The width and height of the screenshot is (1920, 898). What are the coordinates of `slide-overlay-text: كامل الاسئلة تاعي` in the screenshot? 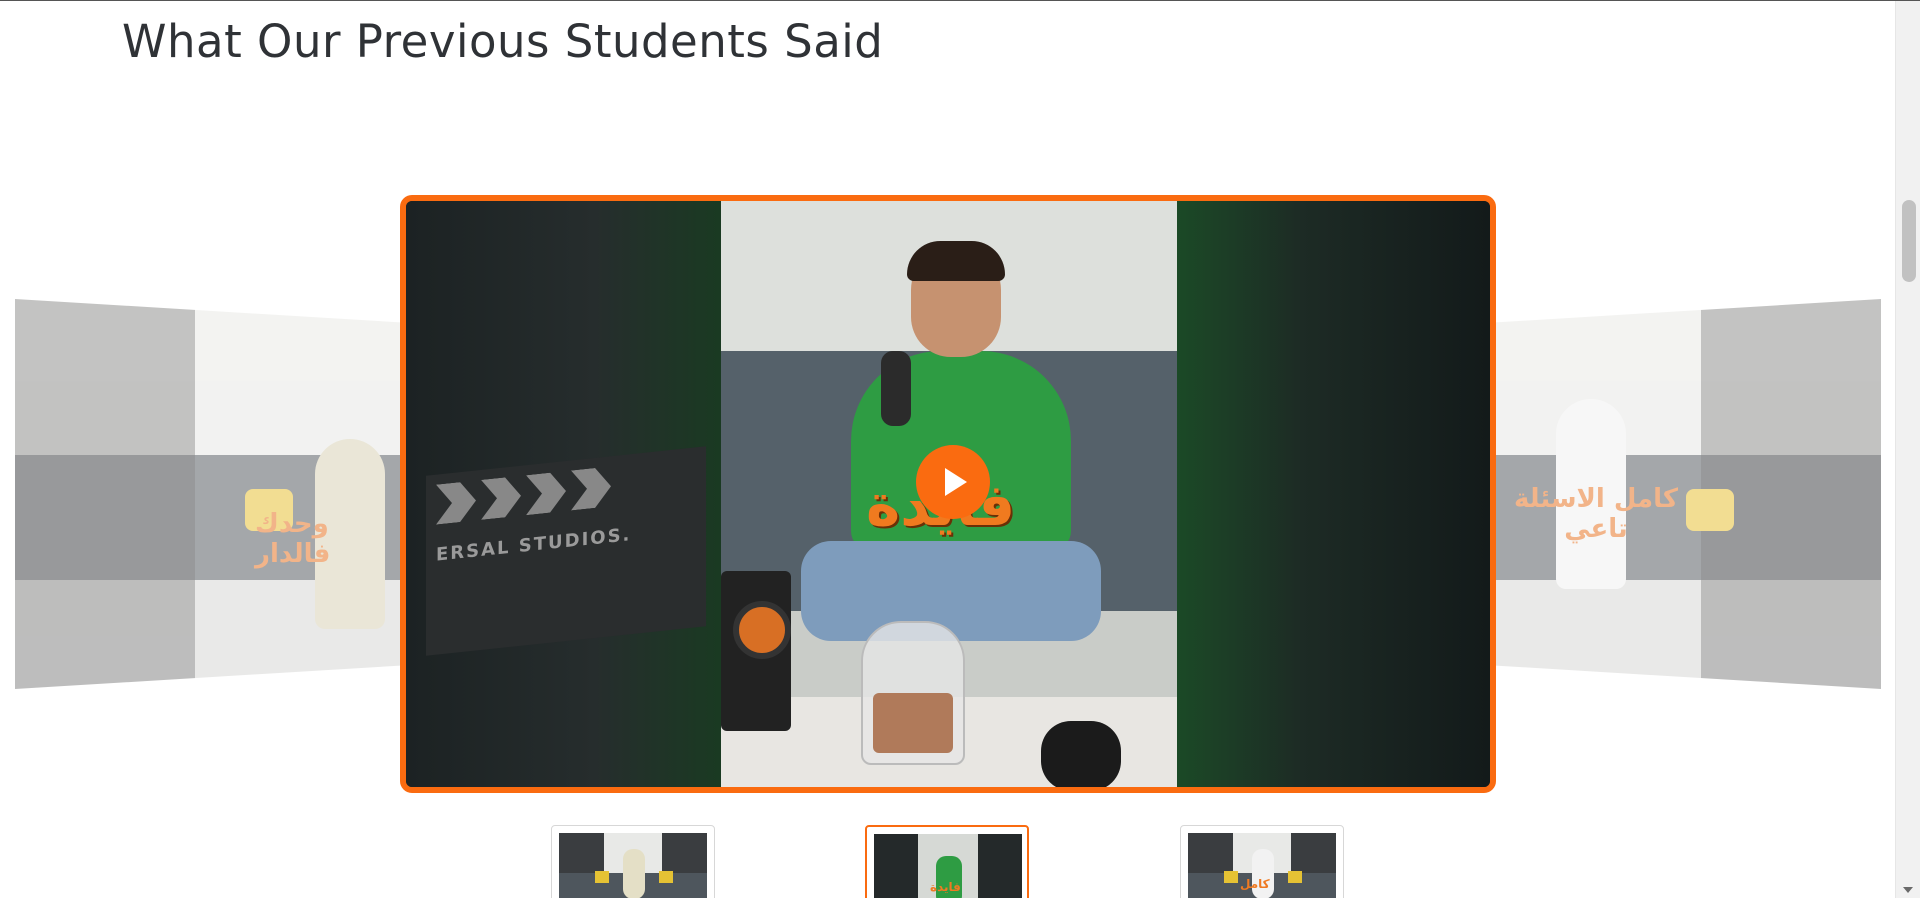 It's located at (1596, 514).